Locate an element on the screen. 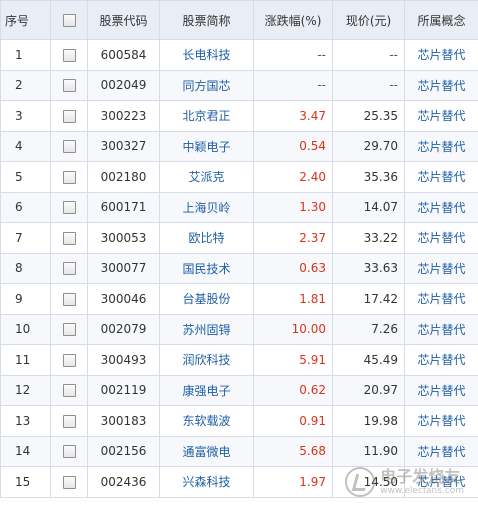 The height and width of the screenshot is (505, 478). row-price: 17.42 is located at coordinates (368, 299).